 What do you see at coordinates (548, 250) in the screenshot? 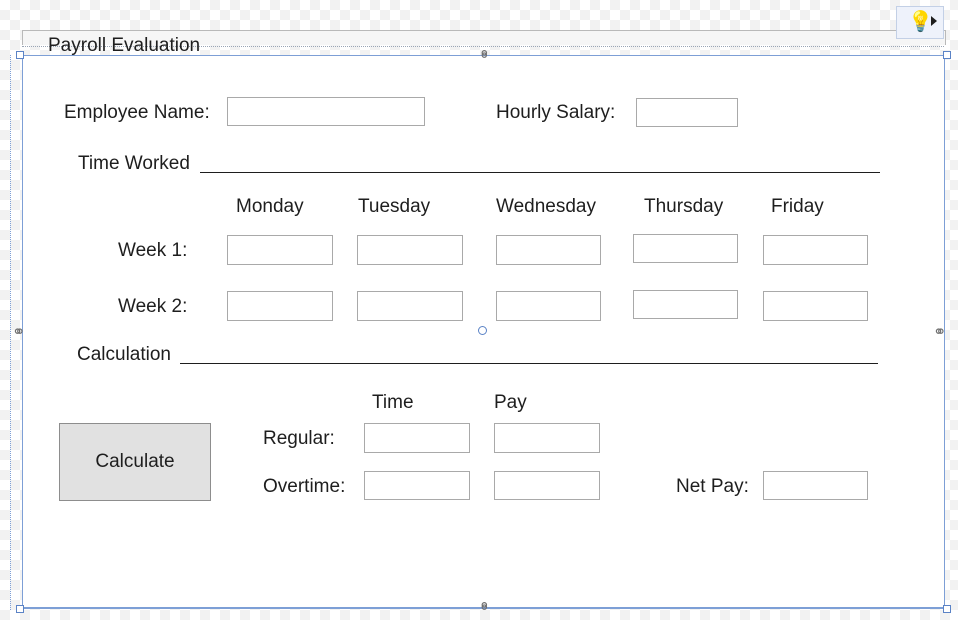
I see `week-1-wednesday-field` at bounding box center [548, 250].